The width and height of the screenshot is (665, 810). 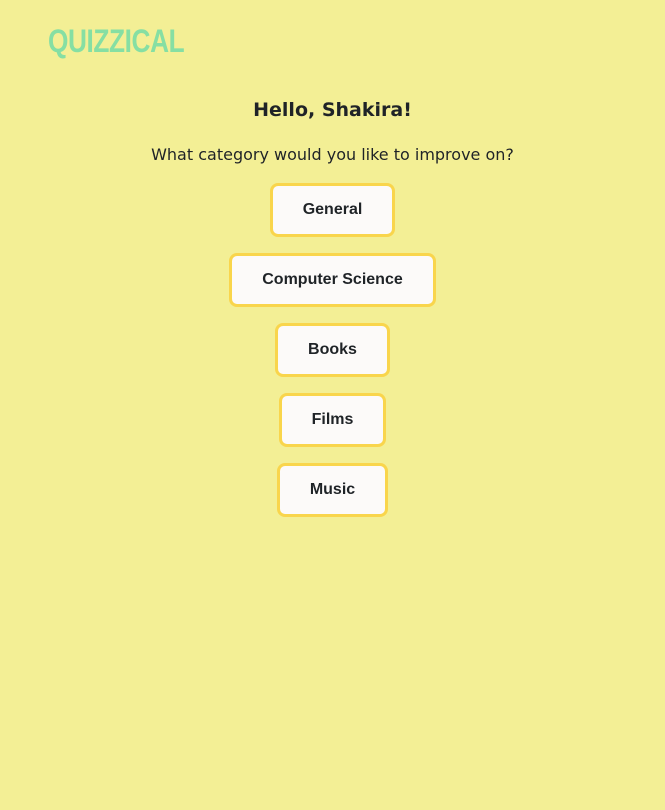 I want to click on category-button-films: Films, so click(x=332, y=420).